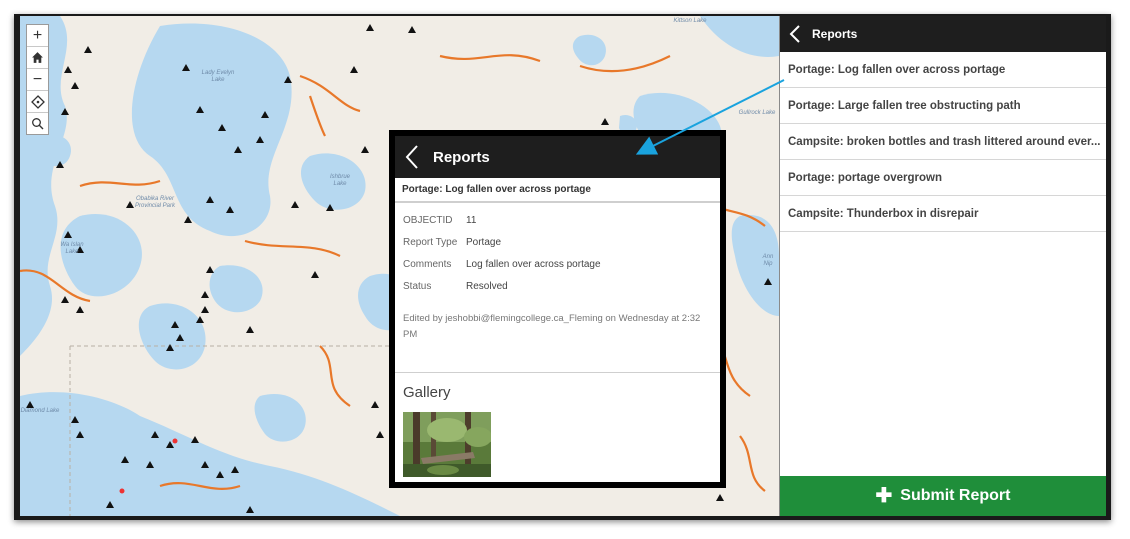 Image resolution: width=1130 pixels, height=539 pixels. I want to click on plus-icon: ✚, so click(884, 496).